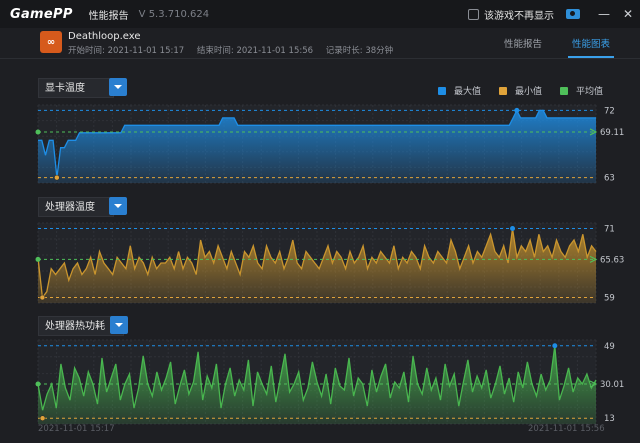 The image size is (640, 443). Describe the element at coordinates (566, 429) in the screenshot. I see `footer-end-time: 2021-11-01 15:56` at that location.